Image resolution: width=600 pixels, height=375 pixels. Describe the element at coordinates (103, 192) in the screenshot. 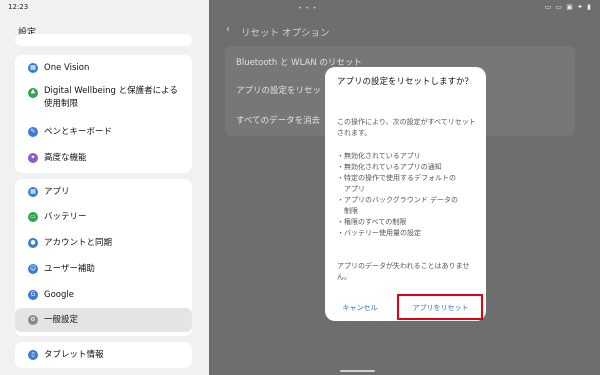

I see `sidebar-item-apps: ▦ アプリ` at that location.